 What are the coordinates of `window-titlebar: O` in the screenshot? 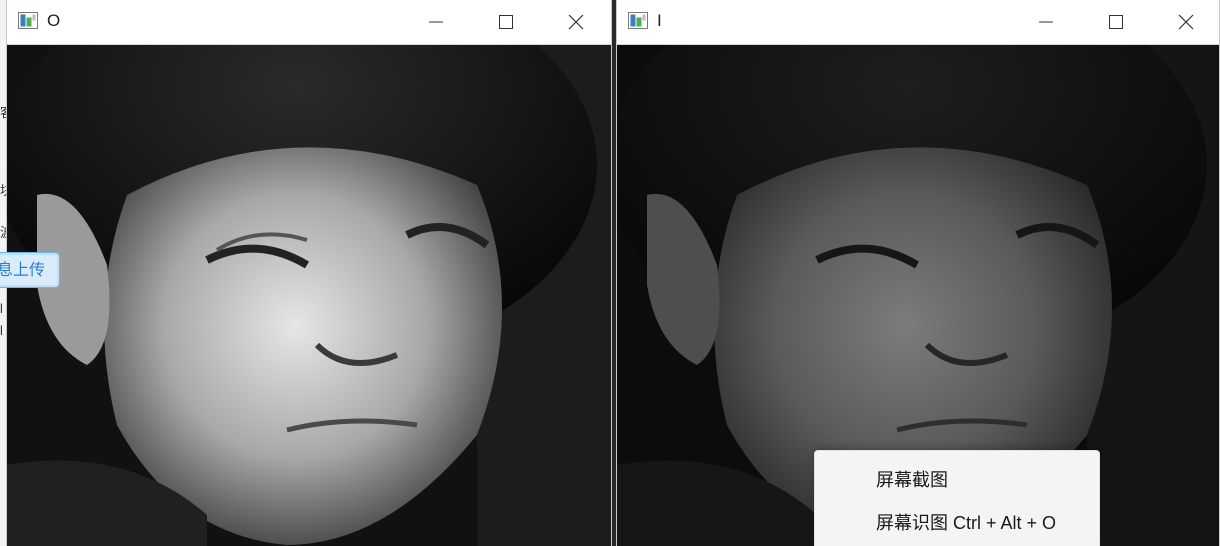 It's located at (309, 22).